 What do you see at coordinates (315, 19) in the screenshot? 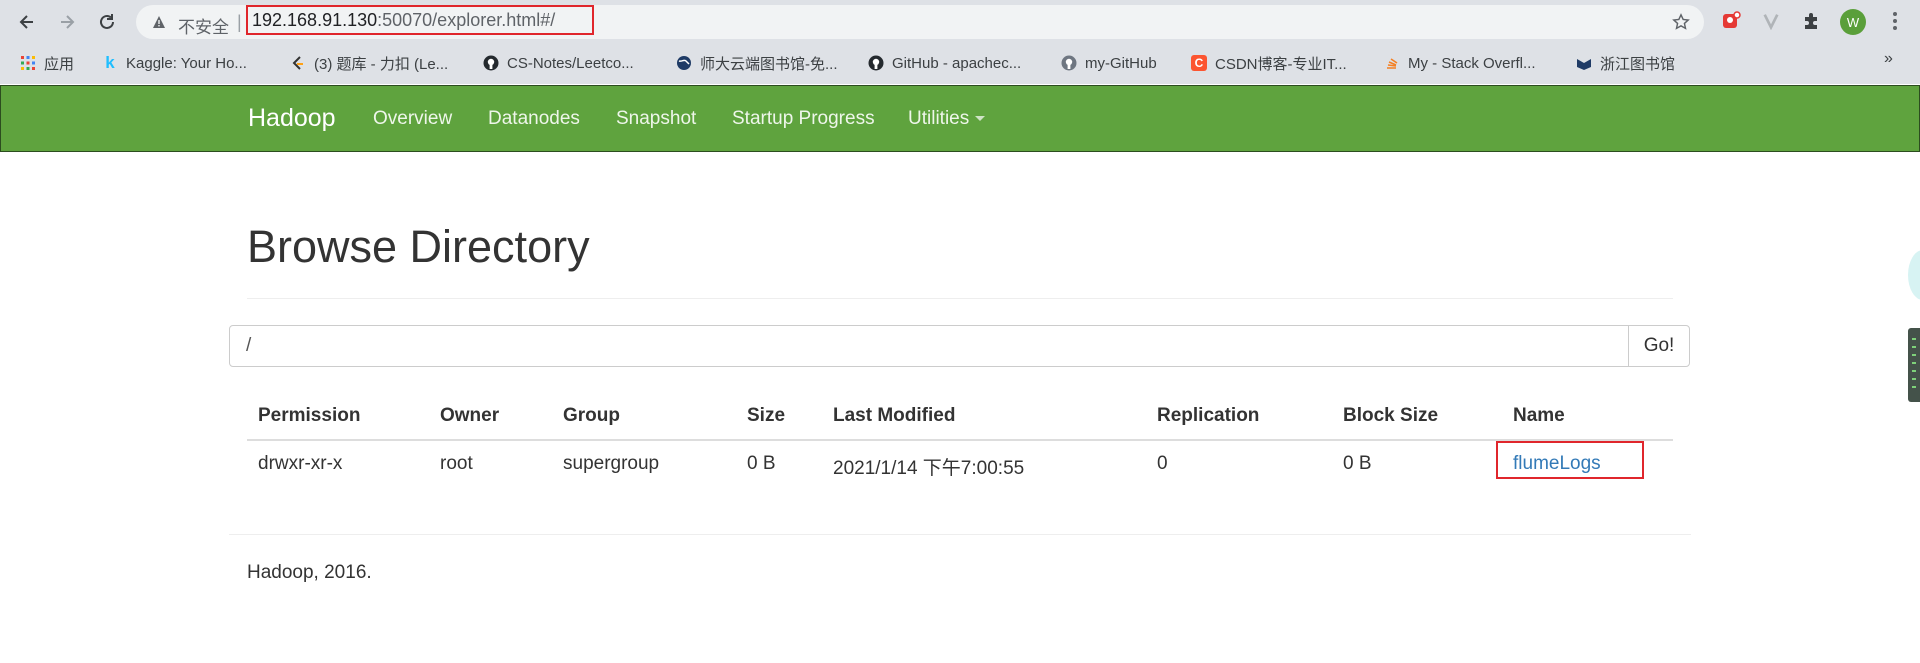
I see `url-host: 192.168.91.130` at bounding box center [315, 19].